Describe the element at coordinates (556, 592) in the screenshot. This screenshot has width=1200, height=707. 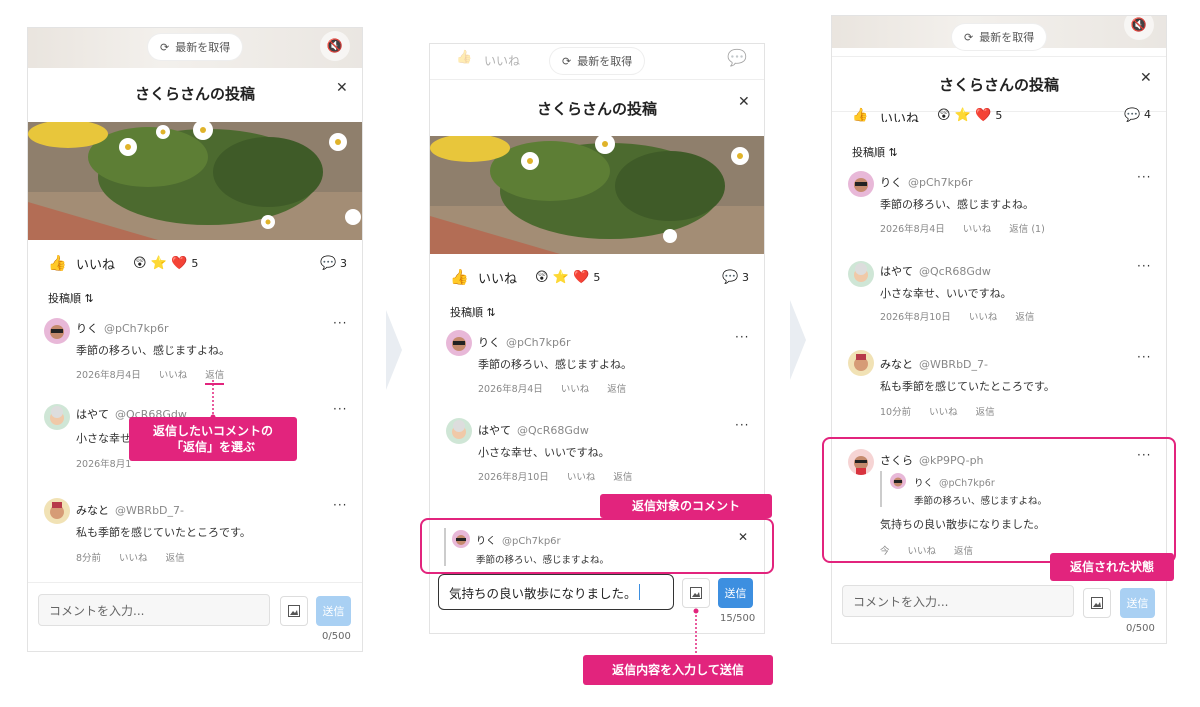
I see `comment-input: 気持ちの良い散歩になりました。` at that location.